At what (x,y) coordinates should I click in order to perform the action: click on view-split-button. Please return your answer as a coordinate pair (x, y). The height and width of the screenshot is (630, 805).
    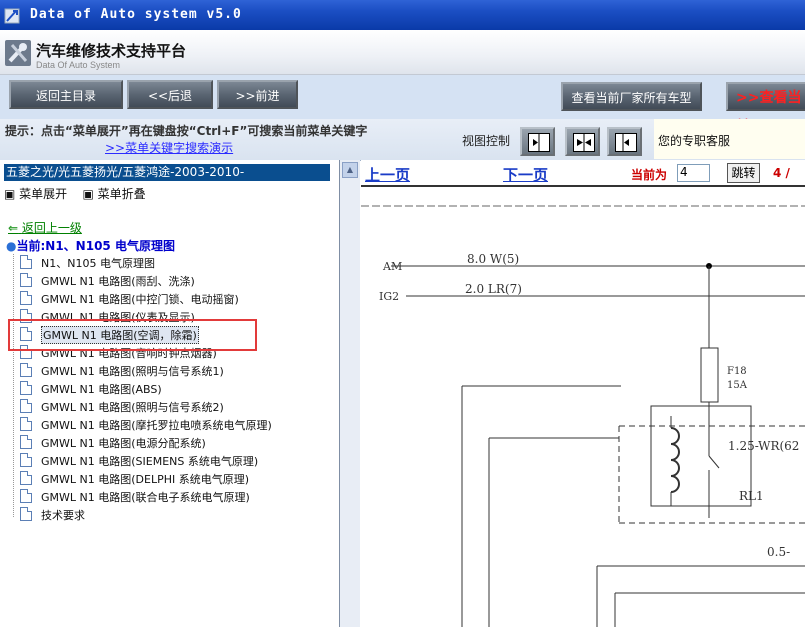
    Looking at the image, I should click on (582, 141).